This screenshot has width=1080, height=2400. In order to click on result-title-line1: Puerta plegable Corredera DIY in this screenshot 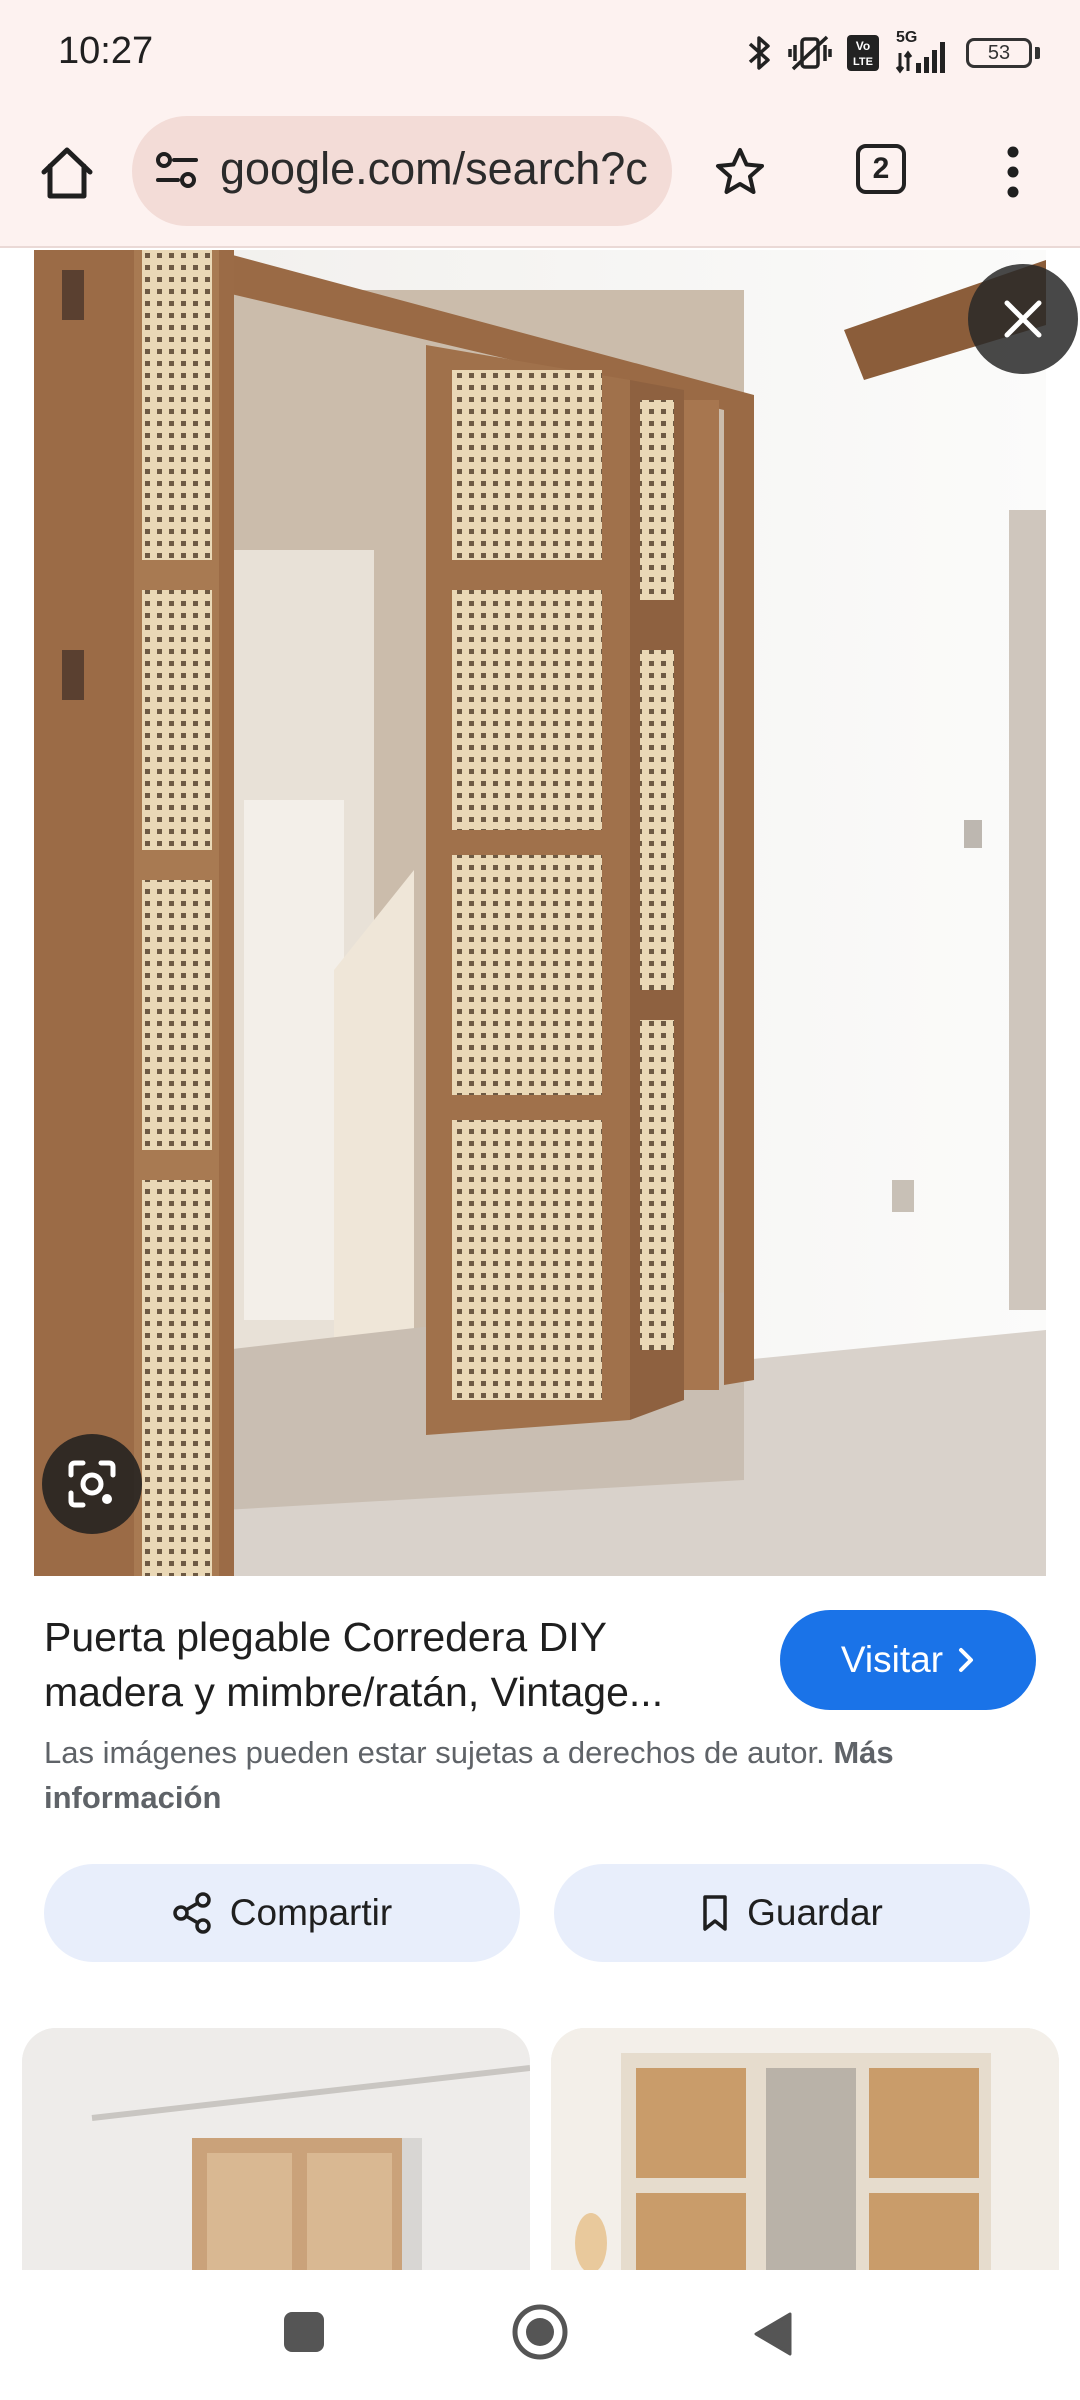, I will do `click(325, 1637)`.